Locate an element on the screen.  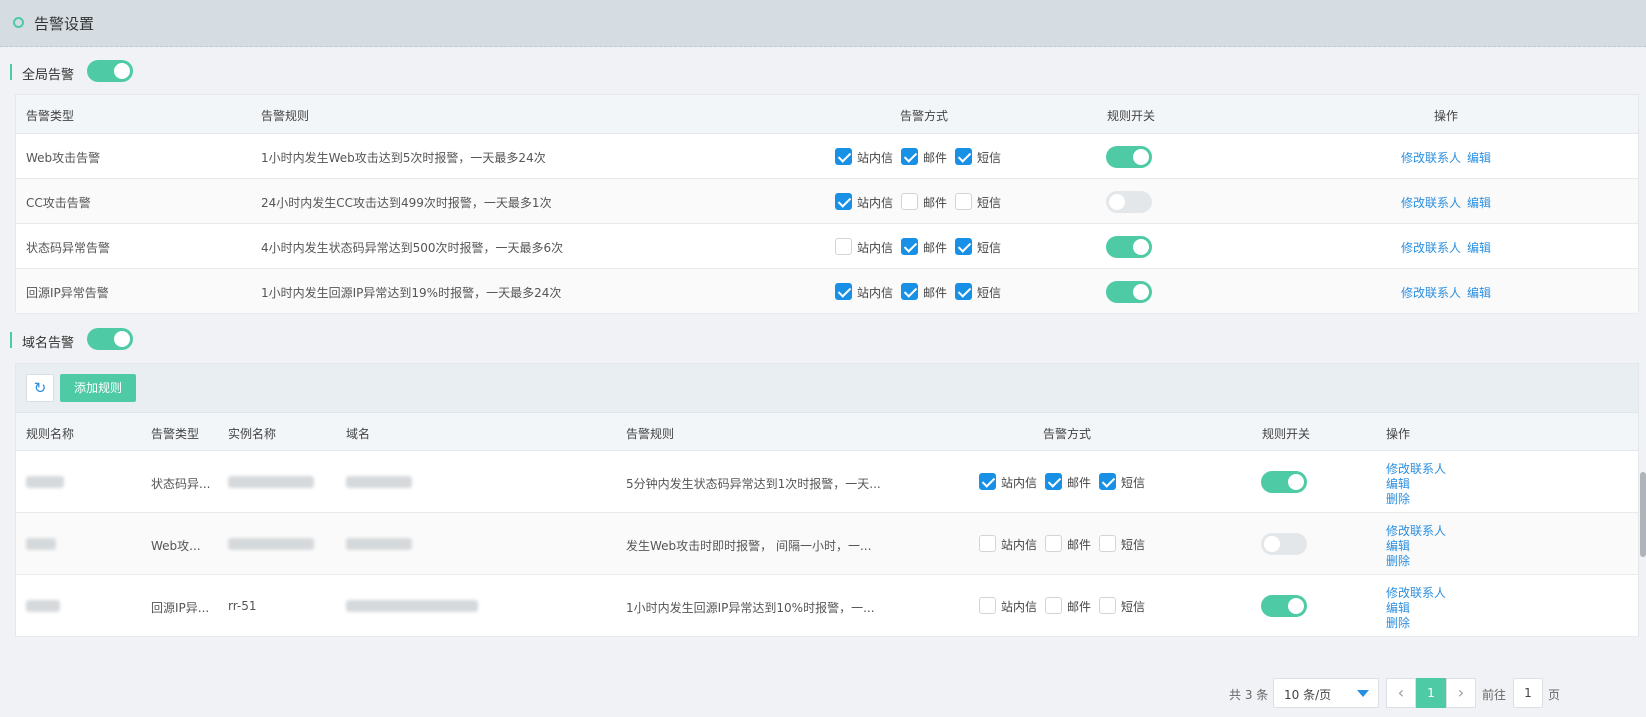
scrollbar-thumb is located at coordinates (1643, 514).